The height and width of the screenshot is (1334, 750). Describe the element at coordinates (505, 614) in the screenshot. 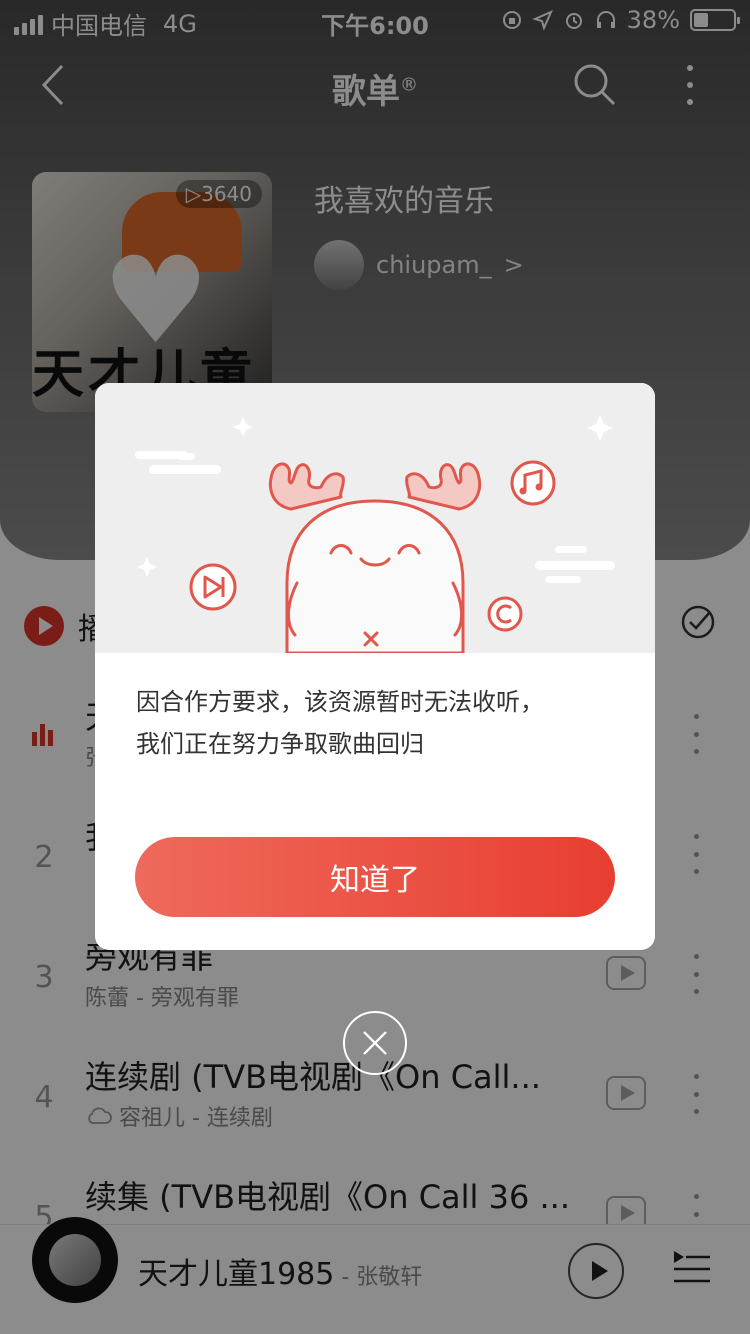

I see `copyright-icon` at that location.